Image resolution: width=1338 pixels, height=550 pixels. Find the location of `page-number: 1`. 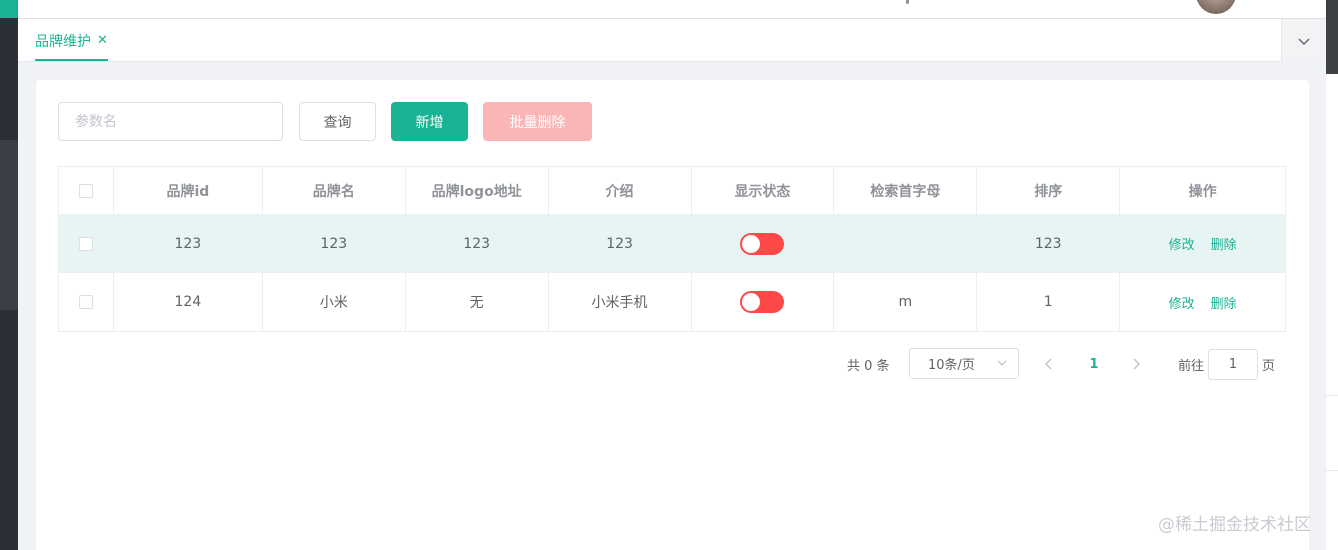

page-number: 1 is located at coordinates (1094, 364).